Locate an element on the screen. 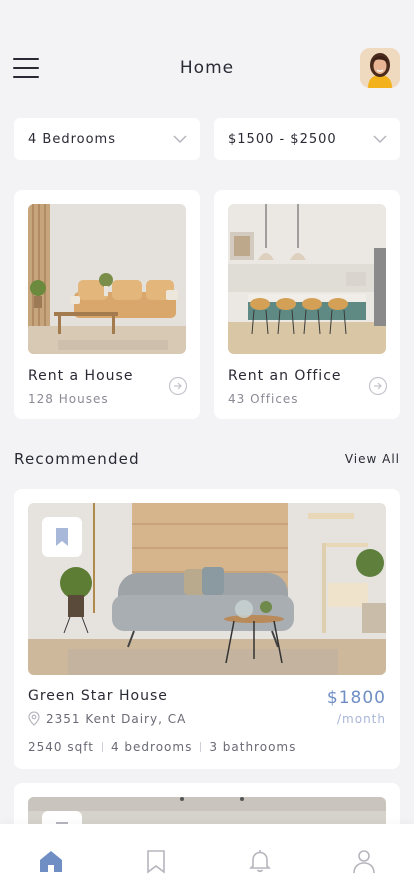 The width and height of the screenshot is (414, 896). property-meta: 2540 sqft 4 bedrooms 3 bathrooms is located at coordinates (162, 747).